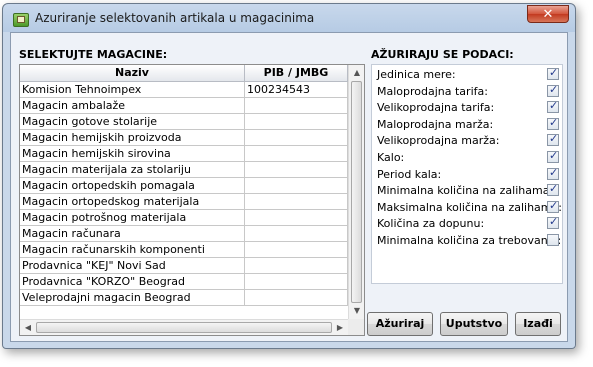  I want to click on table-row: Magacin gotove stolarije, so click(184, 122).